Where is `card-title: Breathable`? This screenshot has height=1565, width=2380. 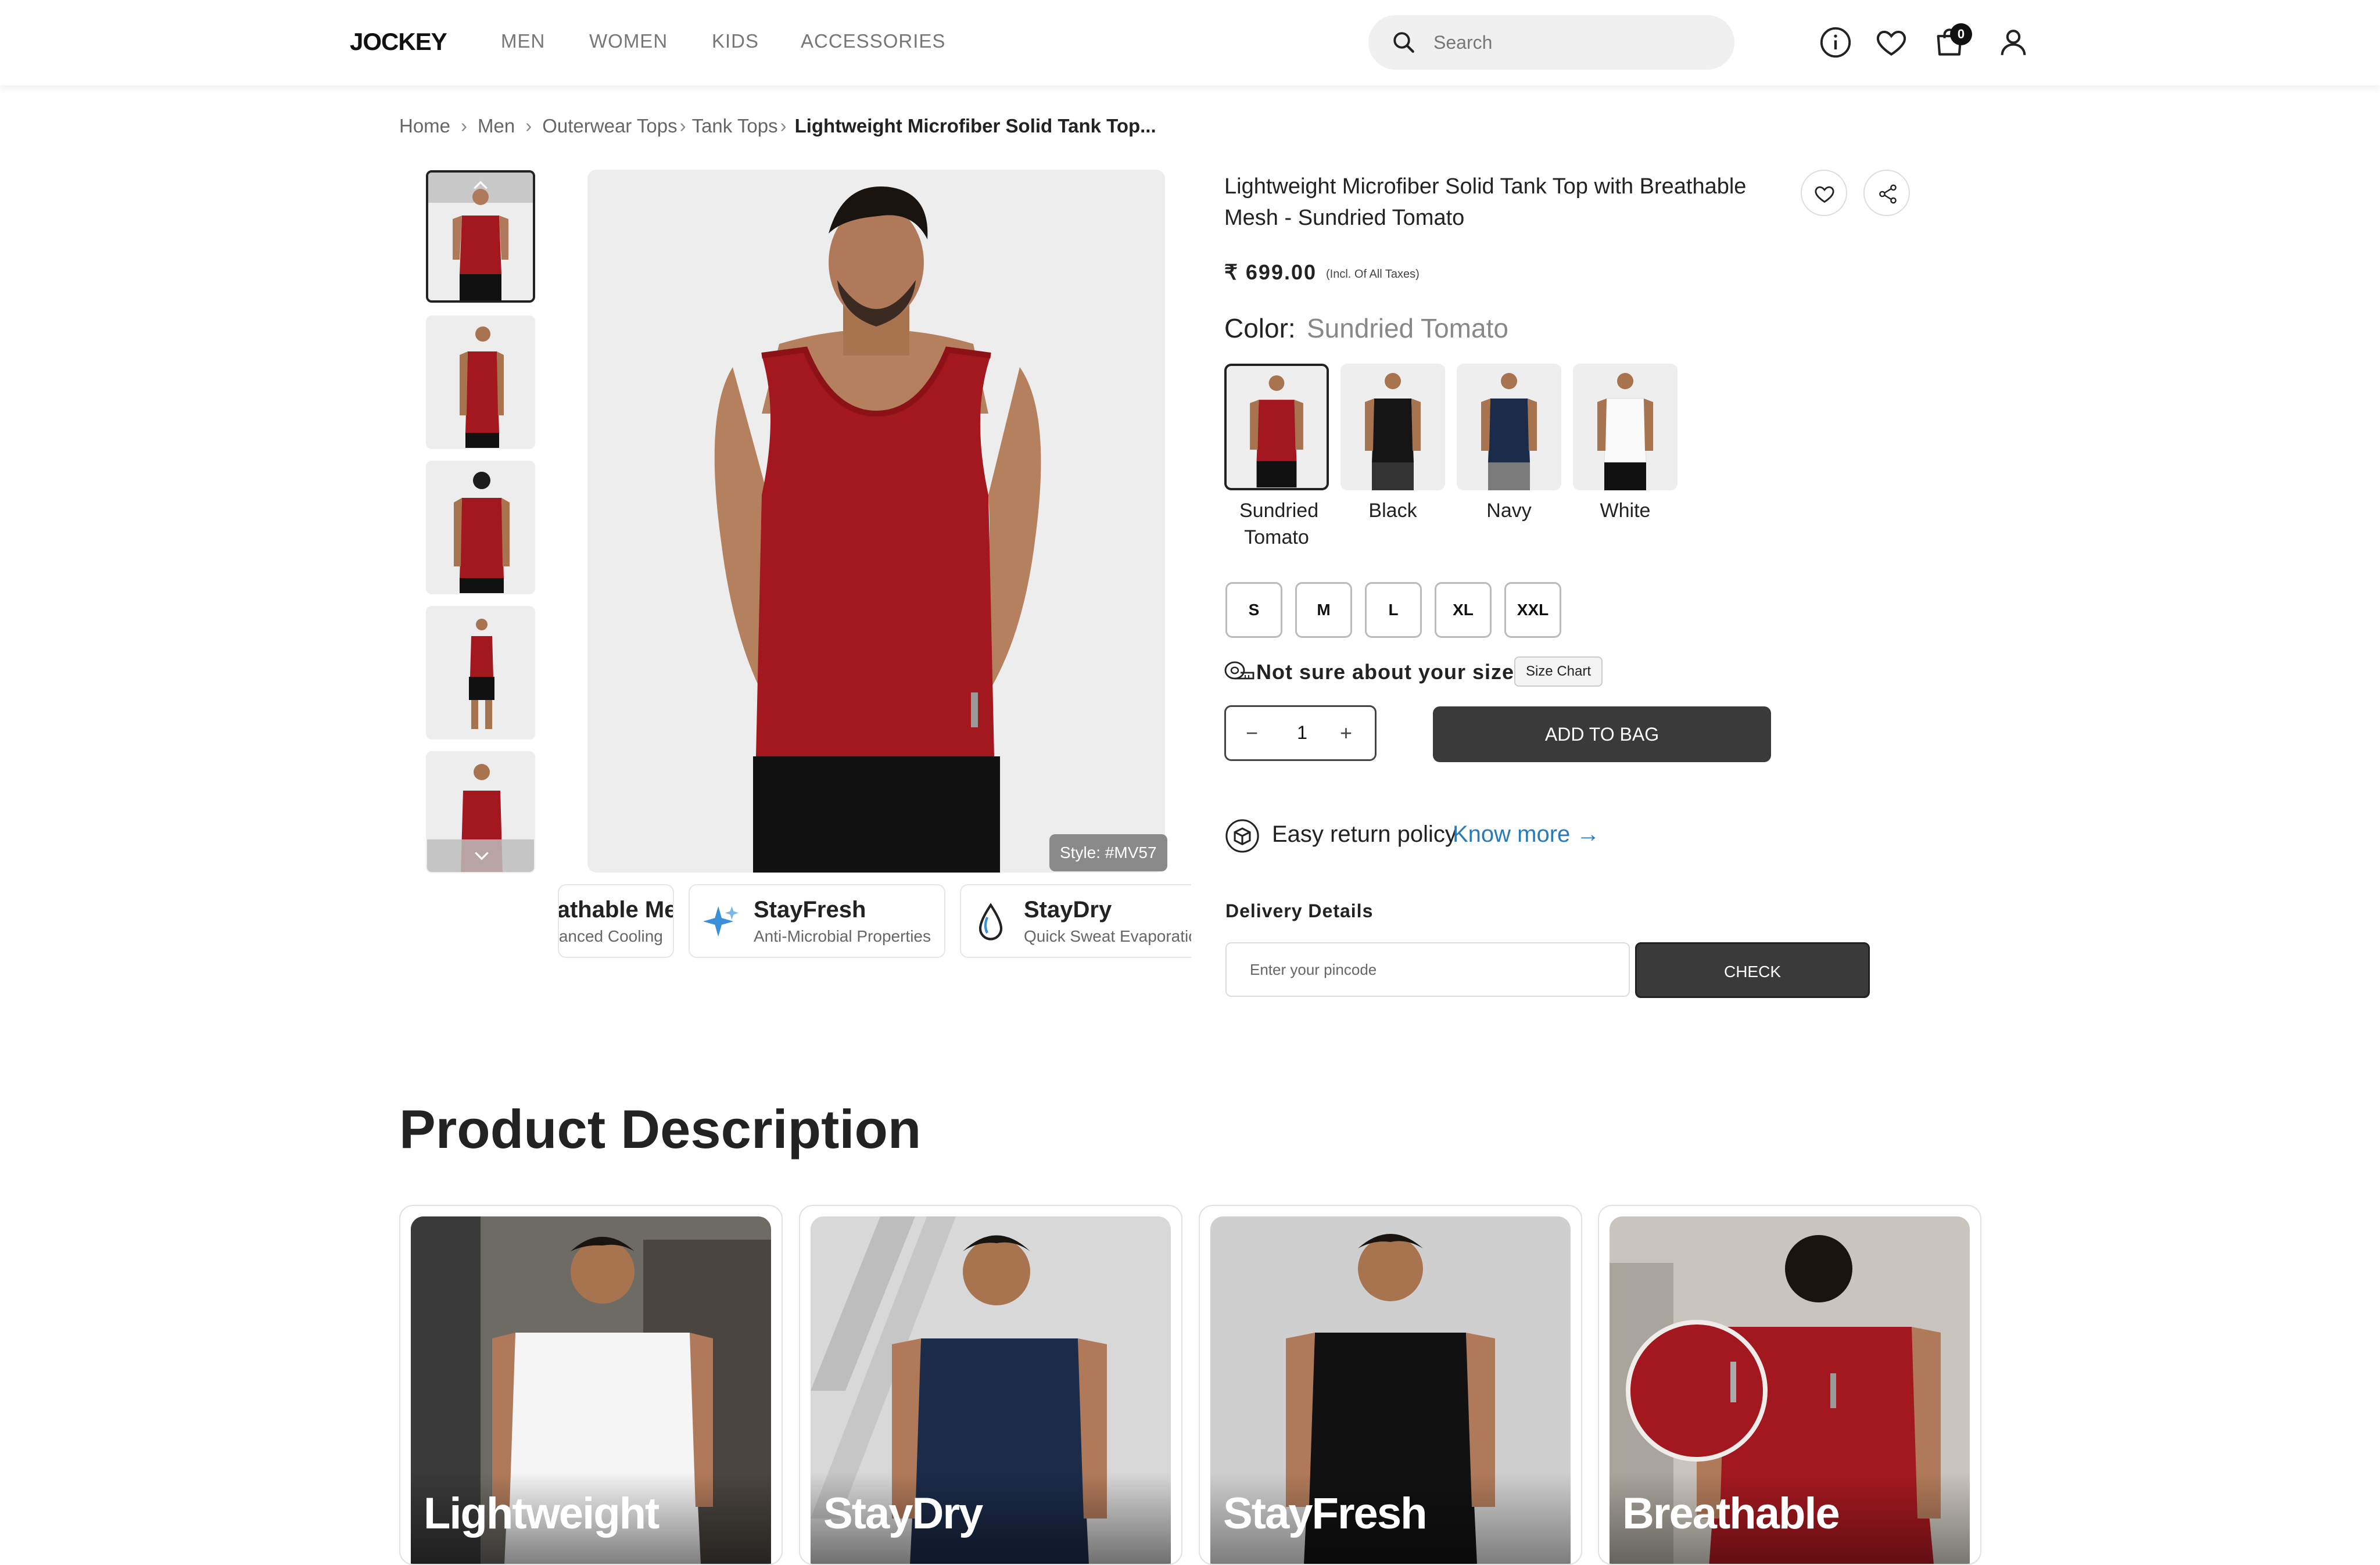 card-title: Breathable is located at coordinates (1731, 1514).